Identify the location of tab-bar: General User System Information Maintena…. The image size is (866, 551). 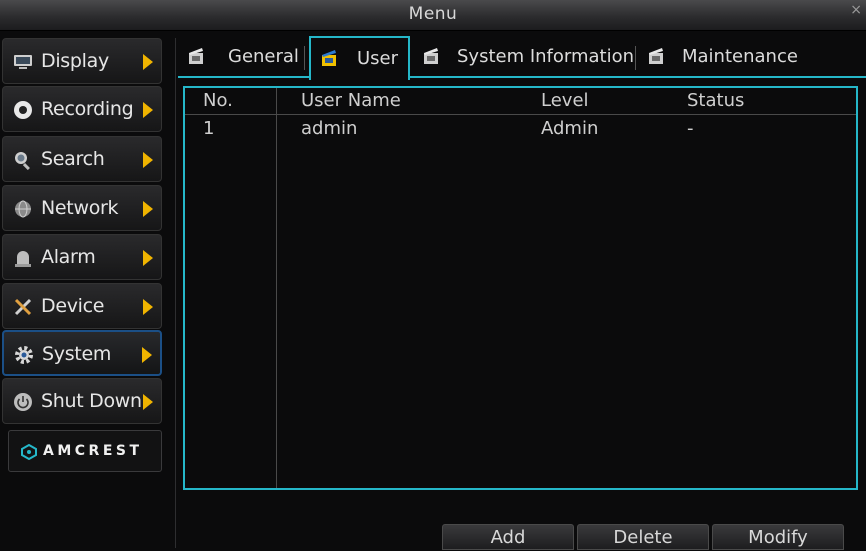
(522, 58).